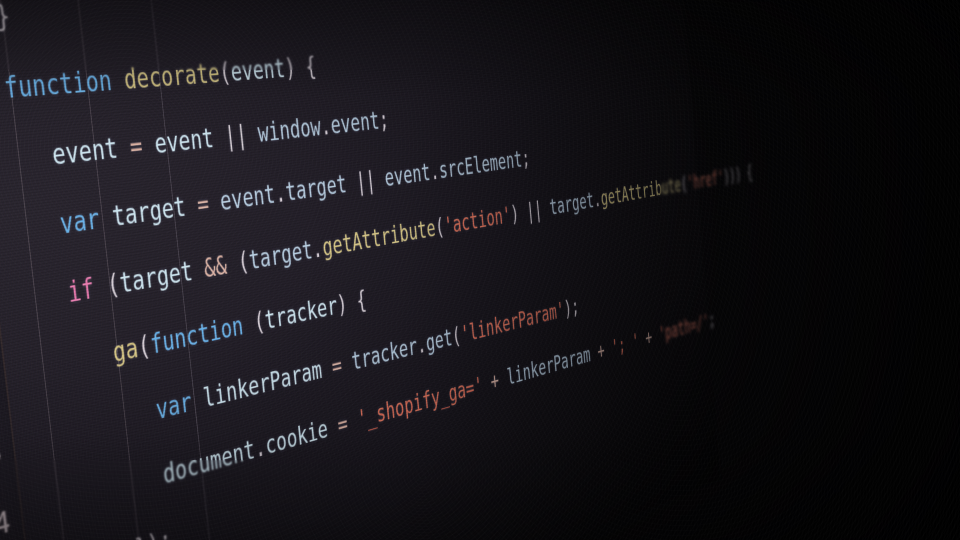 The width and height of the screenshot is (960, 540). I want to click on code-token-pln: }, so click(6, 17).